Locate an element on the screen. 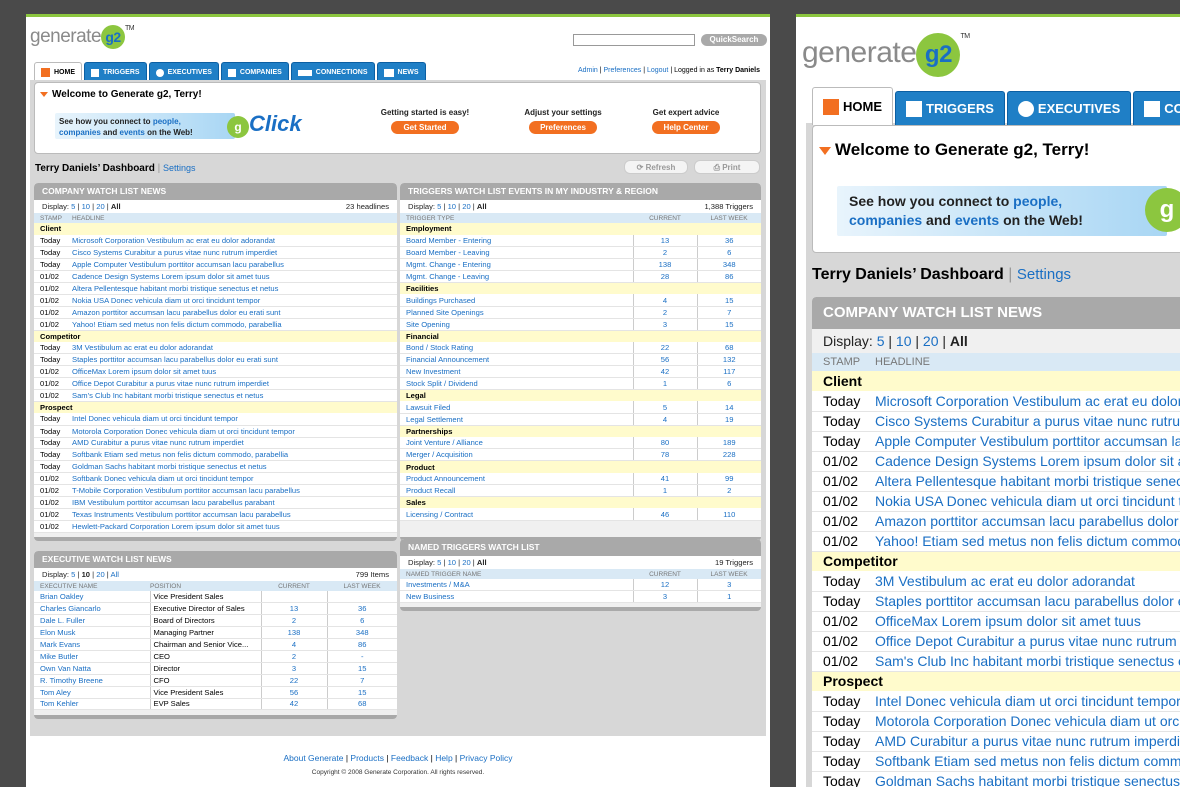 This screenshot has height=787, width=1180. trigger-type-link: Mgmt. Change - Entering is located at coordinates (516, 265).